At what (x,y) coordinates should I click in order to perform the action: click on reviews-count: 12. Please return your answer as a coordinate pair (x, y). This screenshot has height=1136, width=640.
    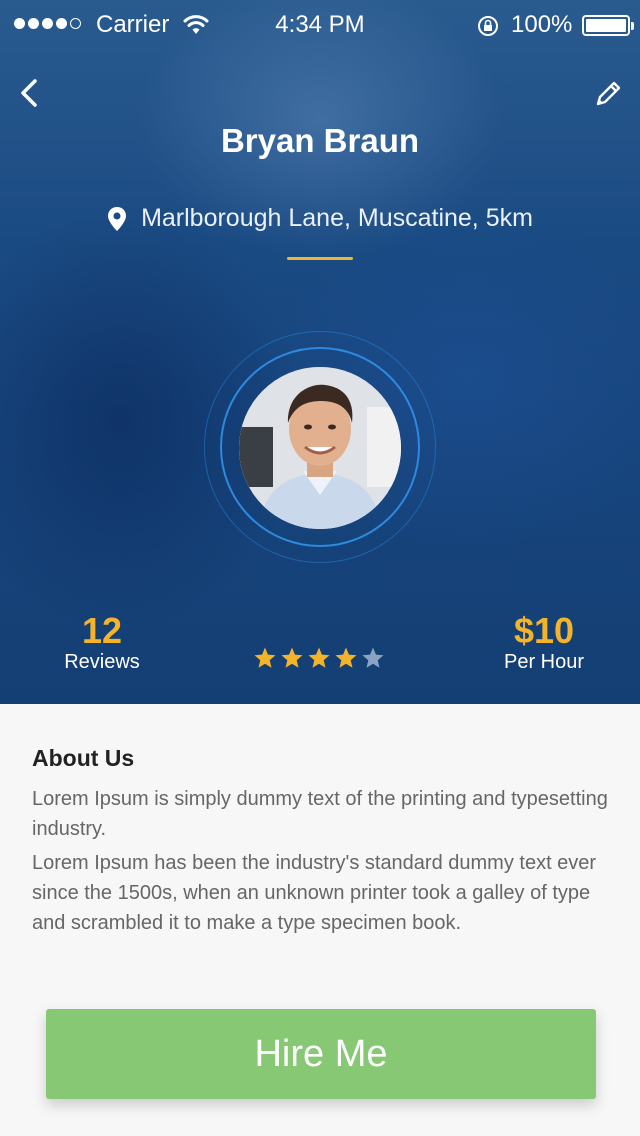
    Looking at the image, I should click on (102, 630).